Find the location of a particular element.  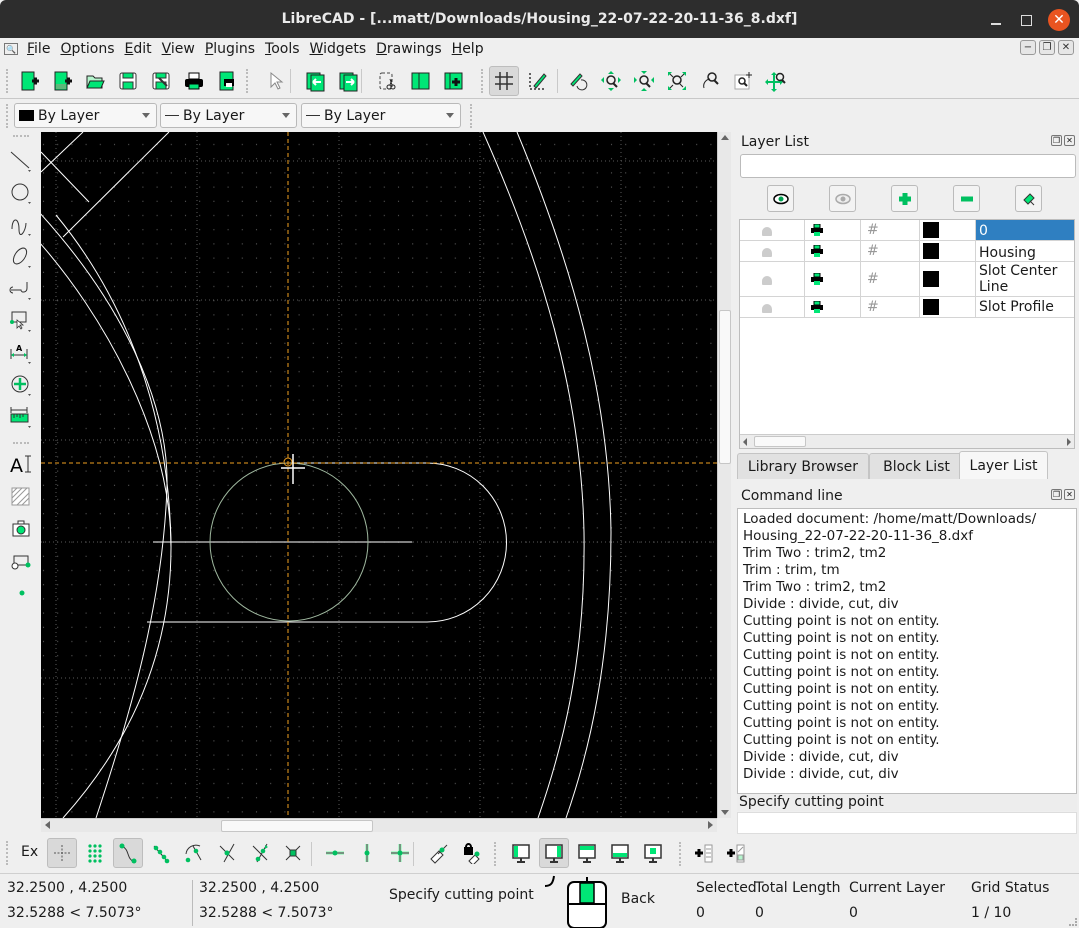

view-layout-4-button is located at coordinates (620, 853).